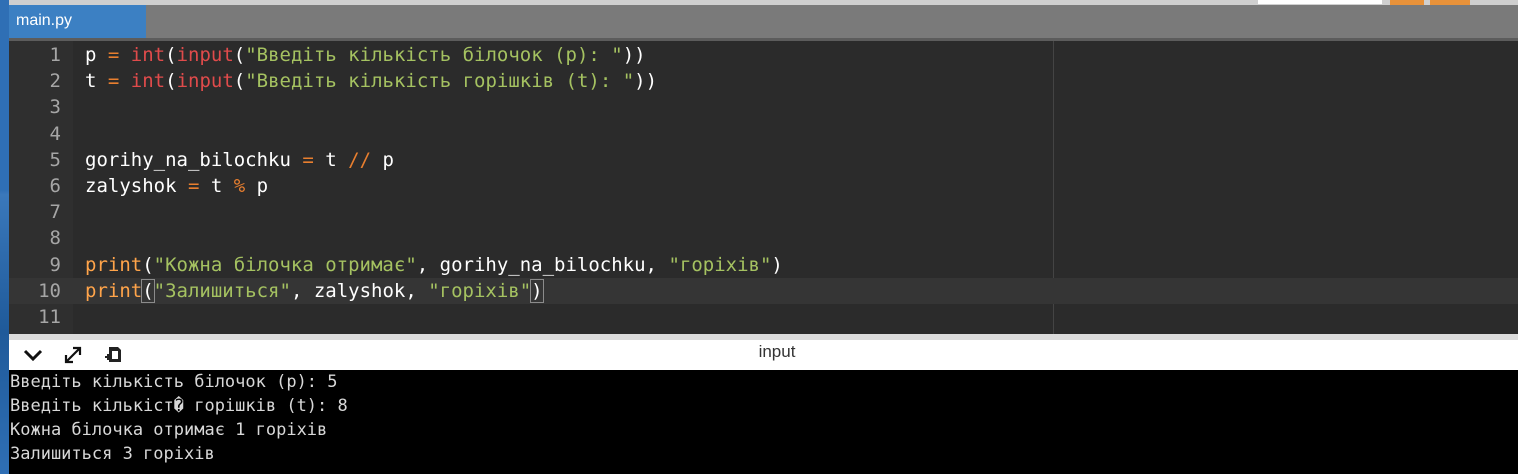  I want to click on code-token: //, so click(360, 159).